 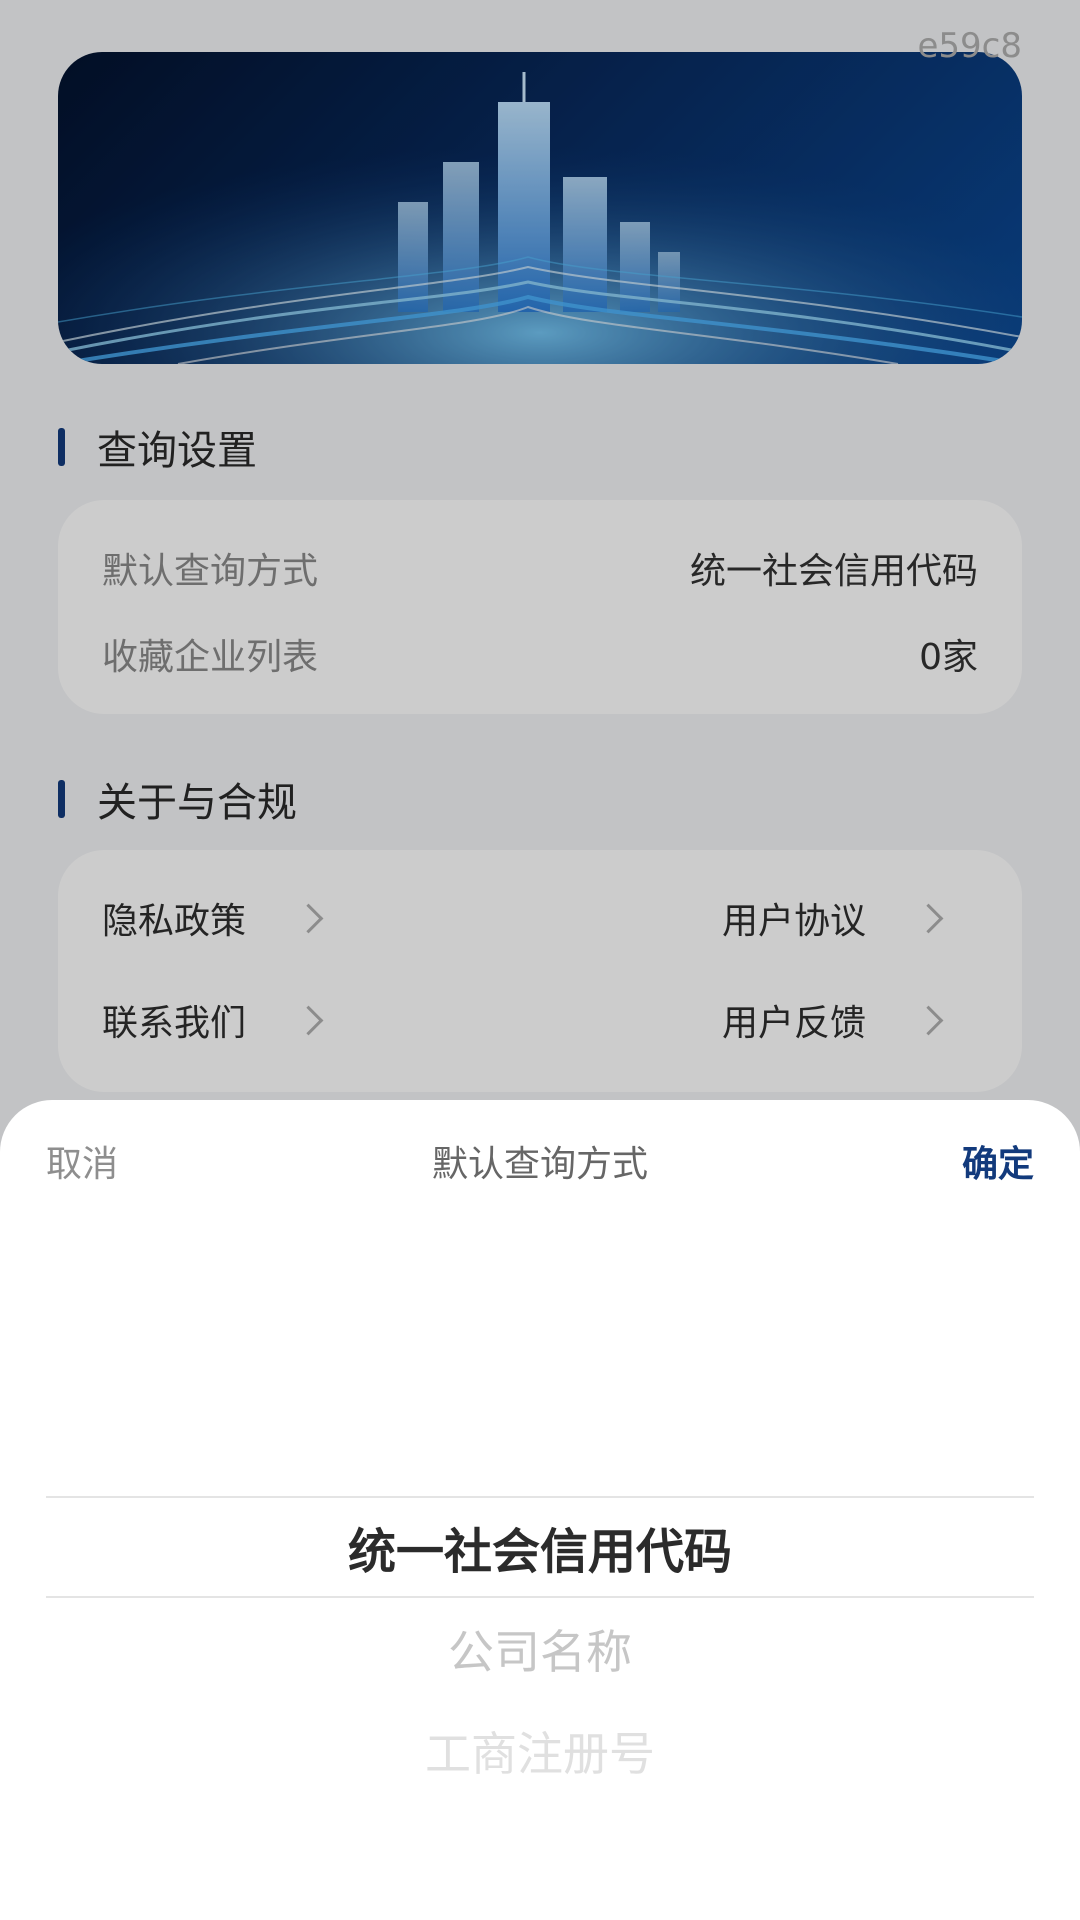 I want to click on picker-option-selected: 统一社会信用代码, so click(x=540, y=1547).